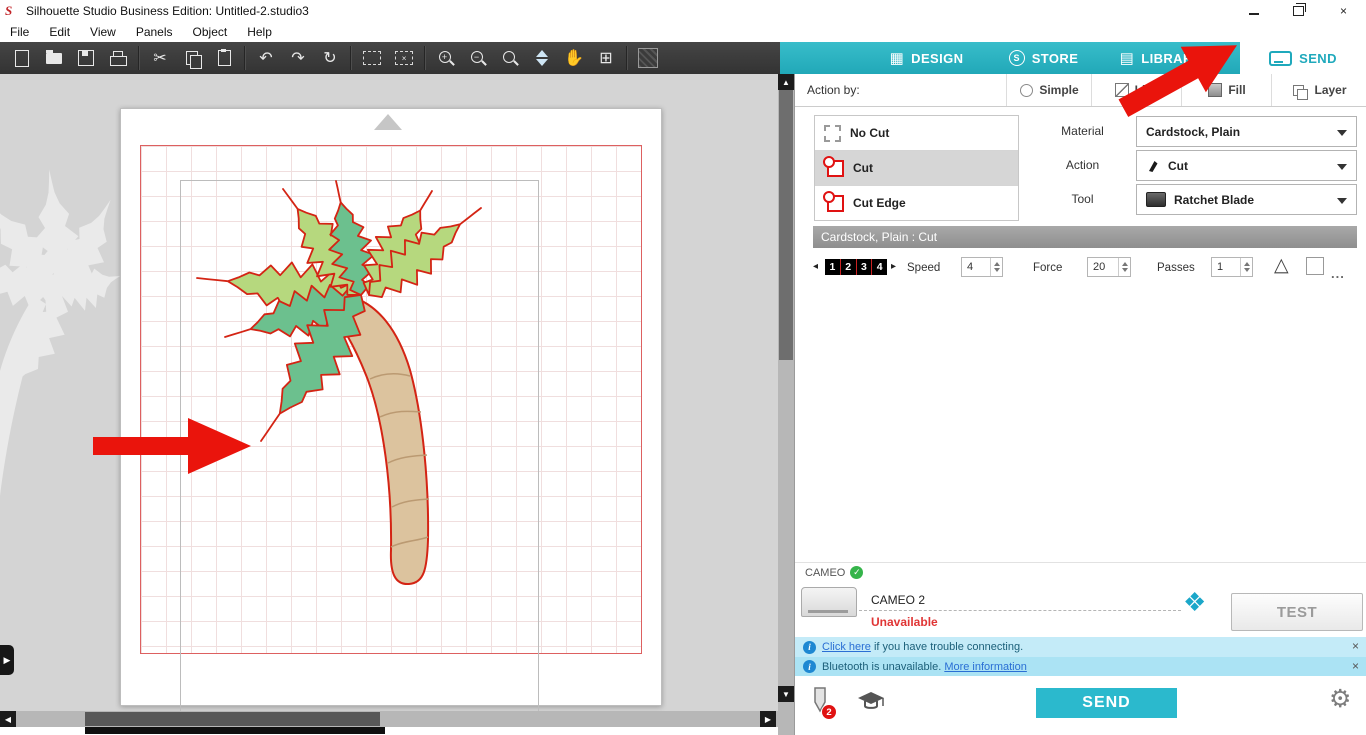 Image resolution: width=1366 pixels, height=735 pixels. What do you see at coordinates (1020, 610) in the screenshot?
I see `device-dashed-line` at bounding box center [1020, 610].